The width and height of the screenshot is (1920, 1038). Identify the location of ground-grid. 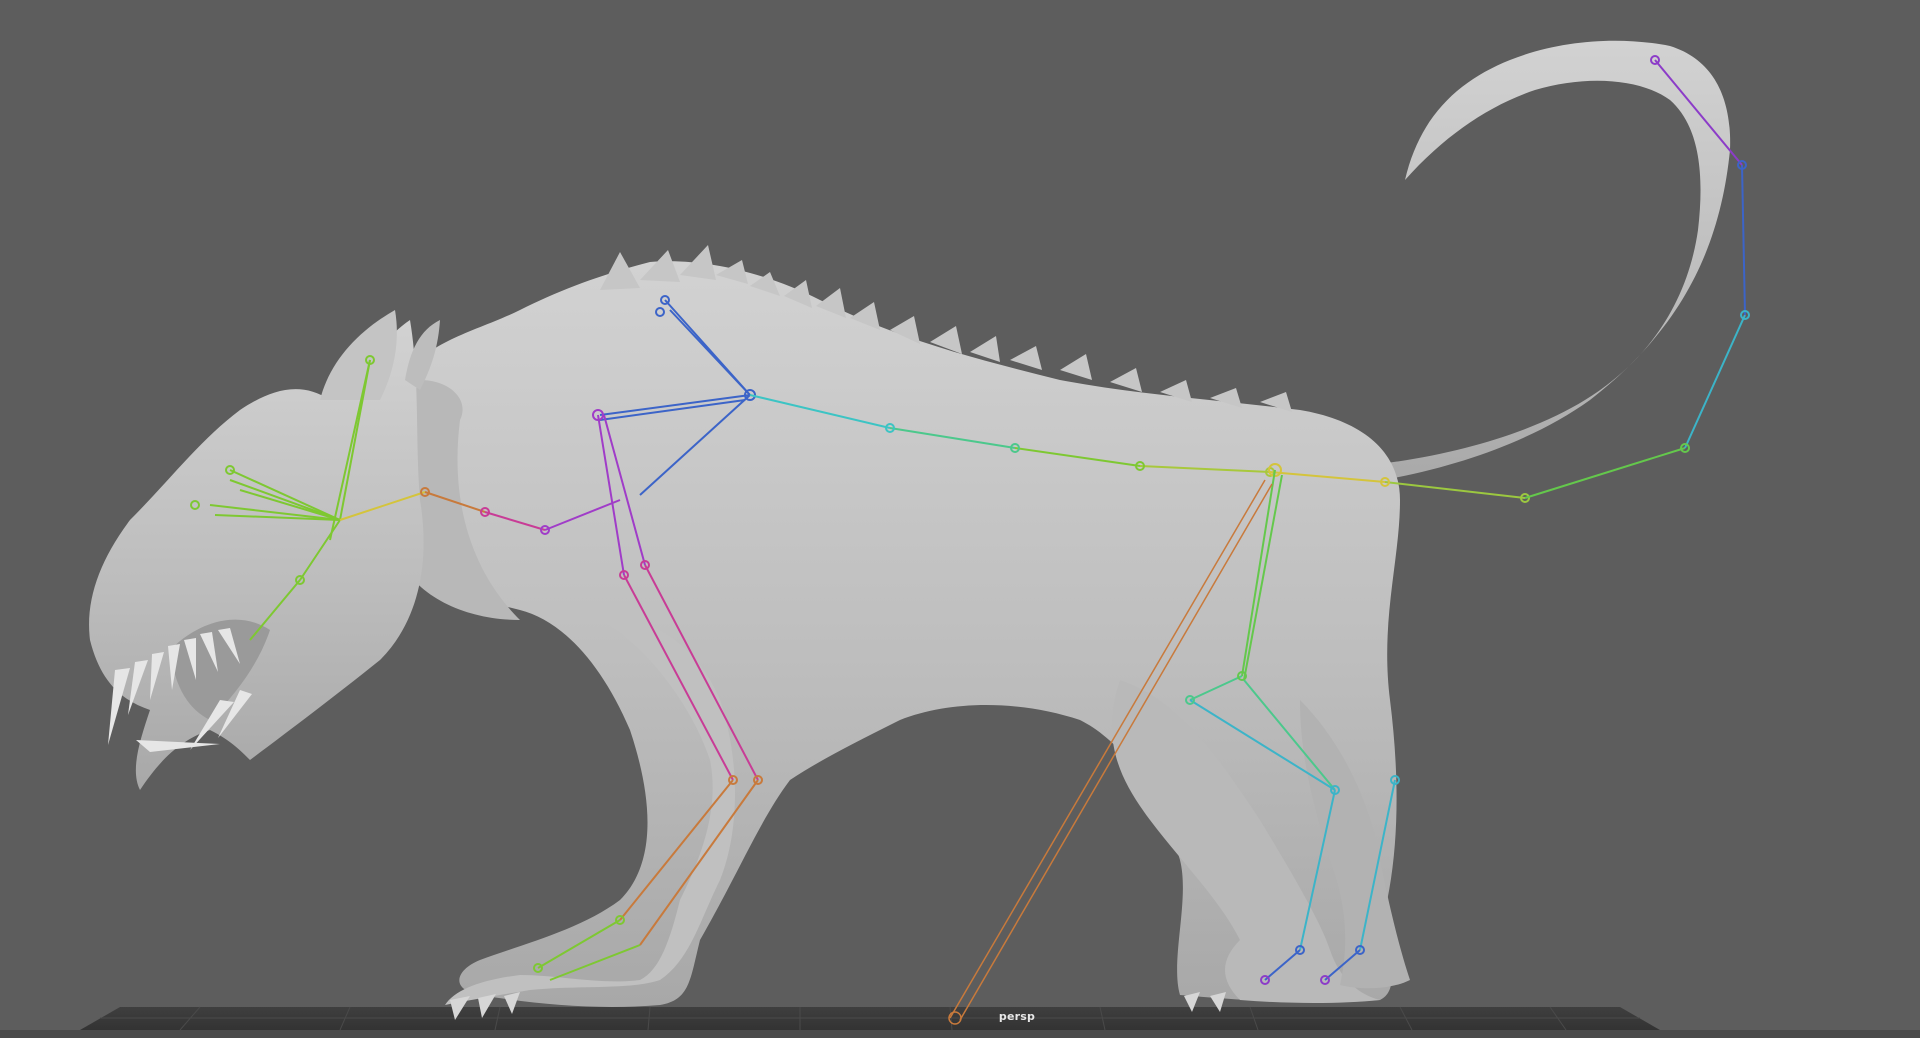
(870, 1018).